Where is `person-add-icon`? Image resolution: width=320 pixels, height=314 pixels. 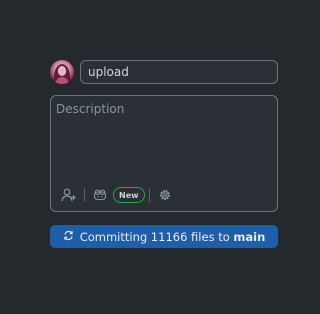
person-add-icon is located at coordinates (69, 195).